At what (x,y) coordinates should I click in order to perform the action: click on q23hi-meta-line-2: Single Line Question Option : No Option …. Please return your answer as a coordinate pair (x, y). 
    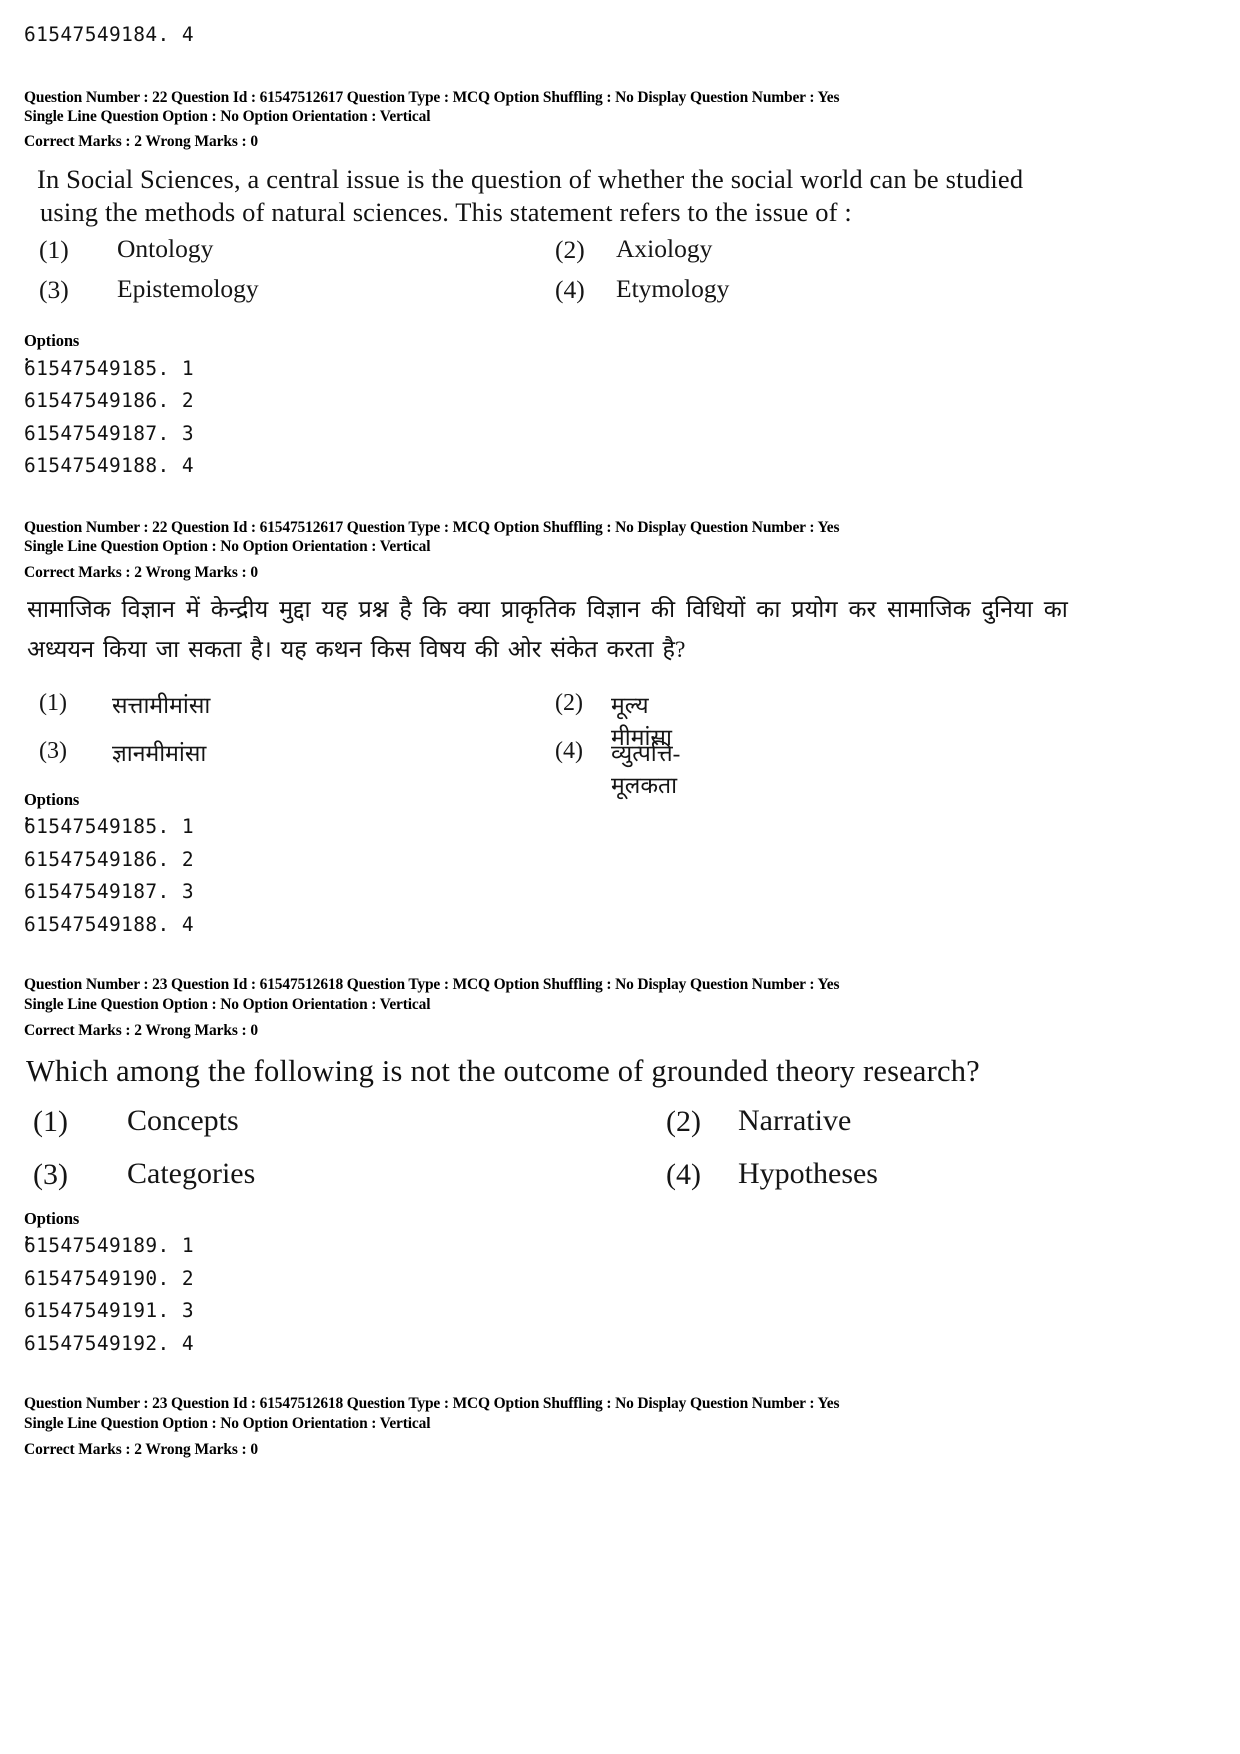
    Looking at the image, I should click on (227, 1423).